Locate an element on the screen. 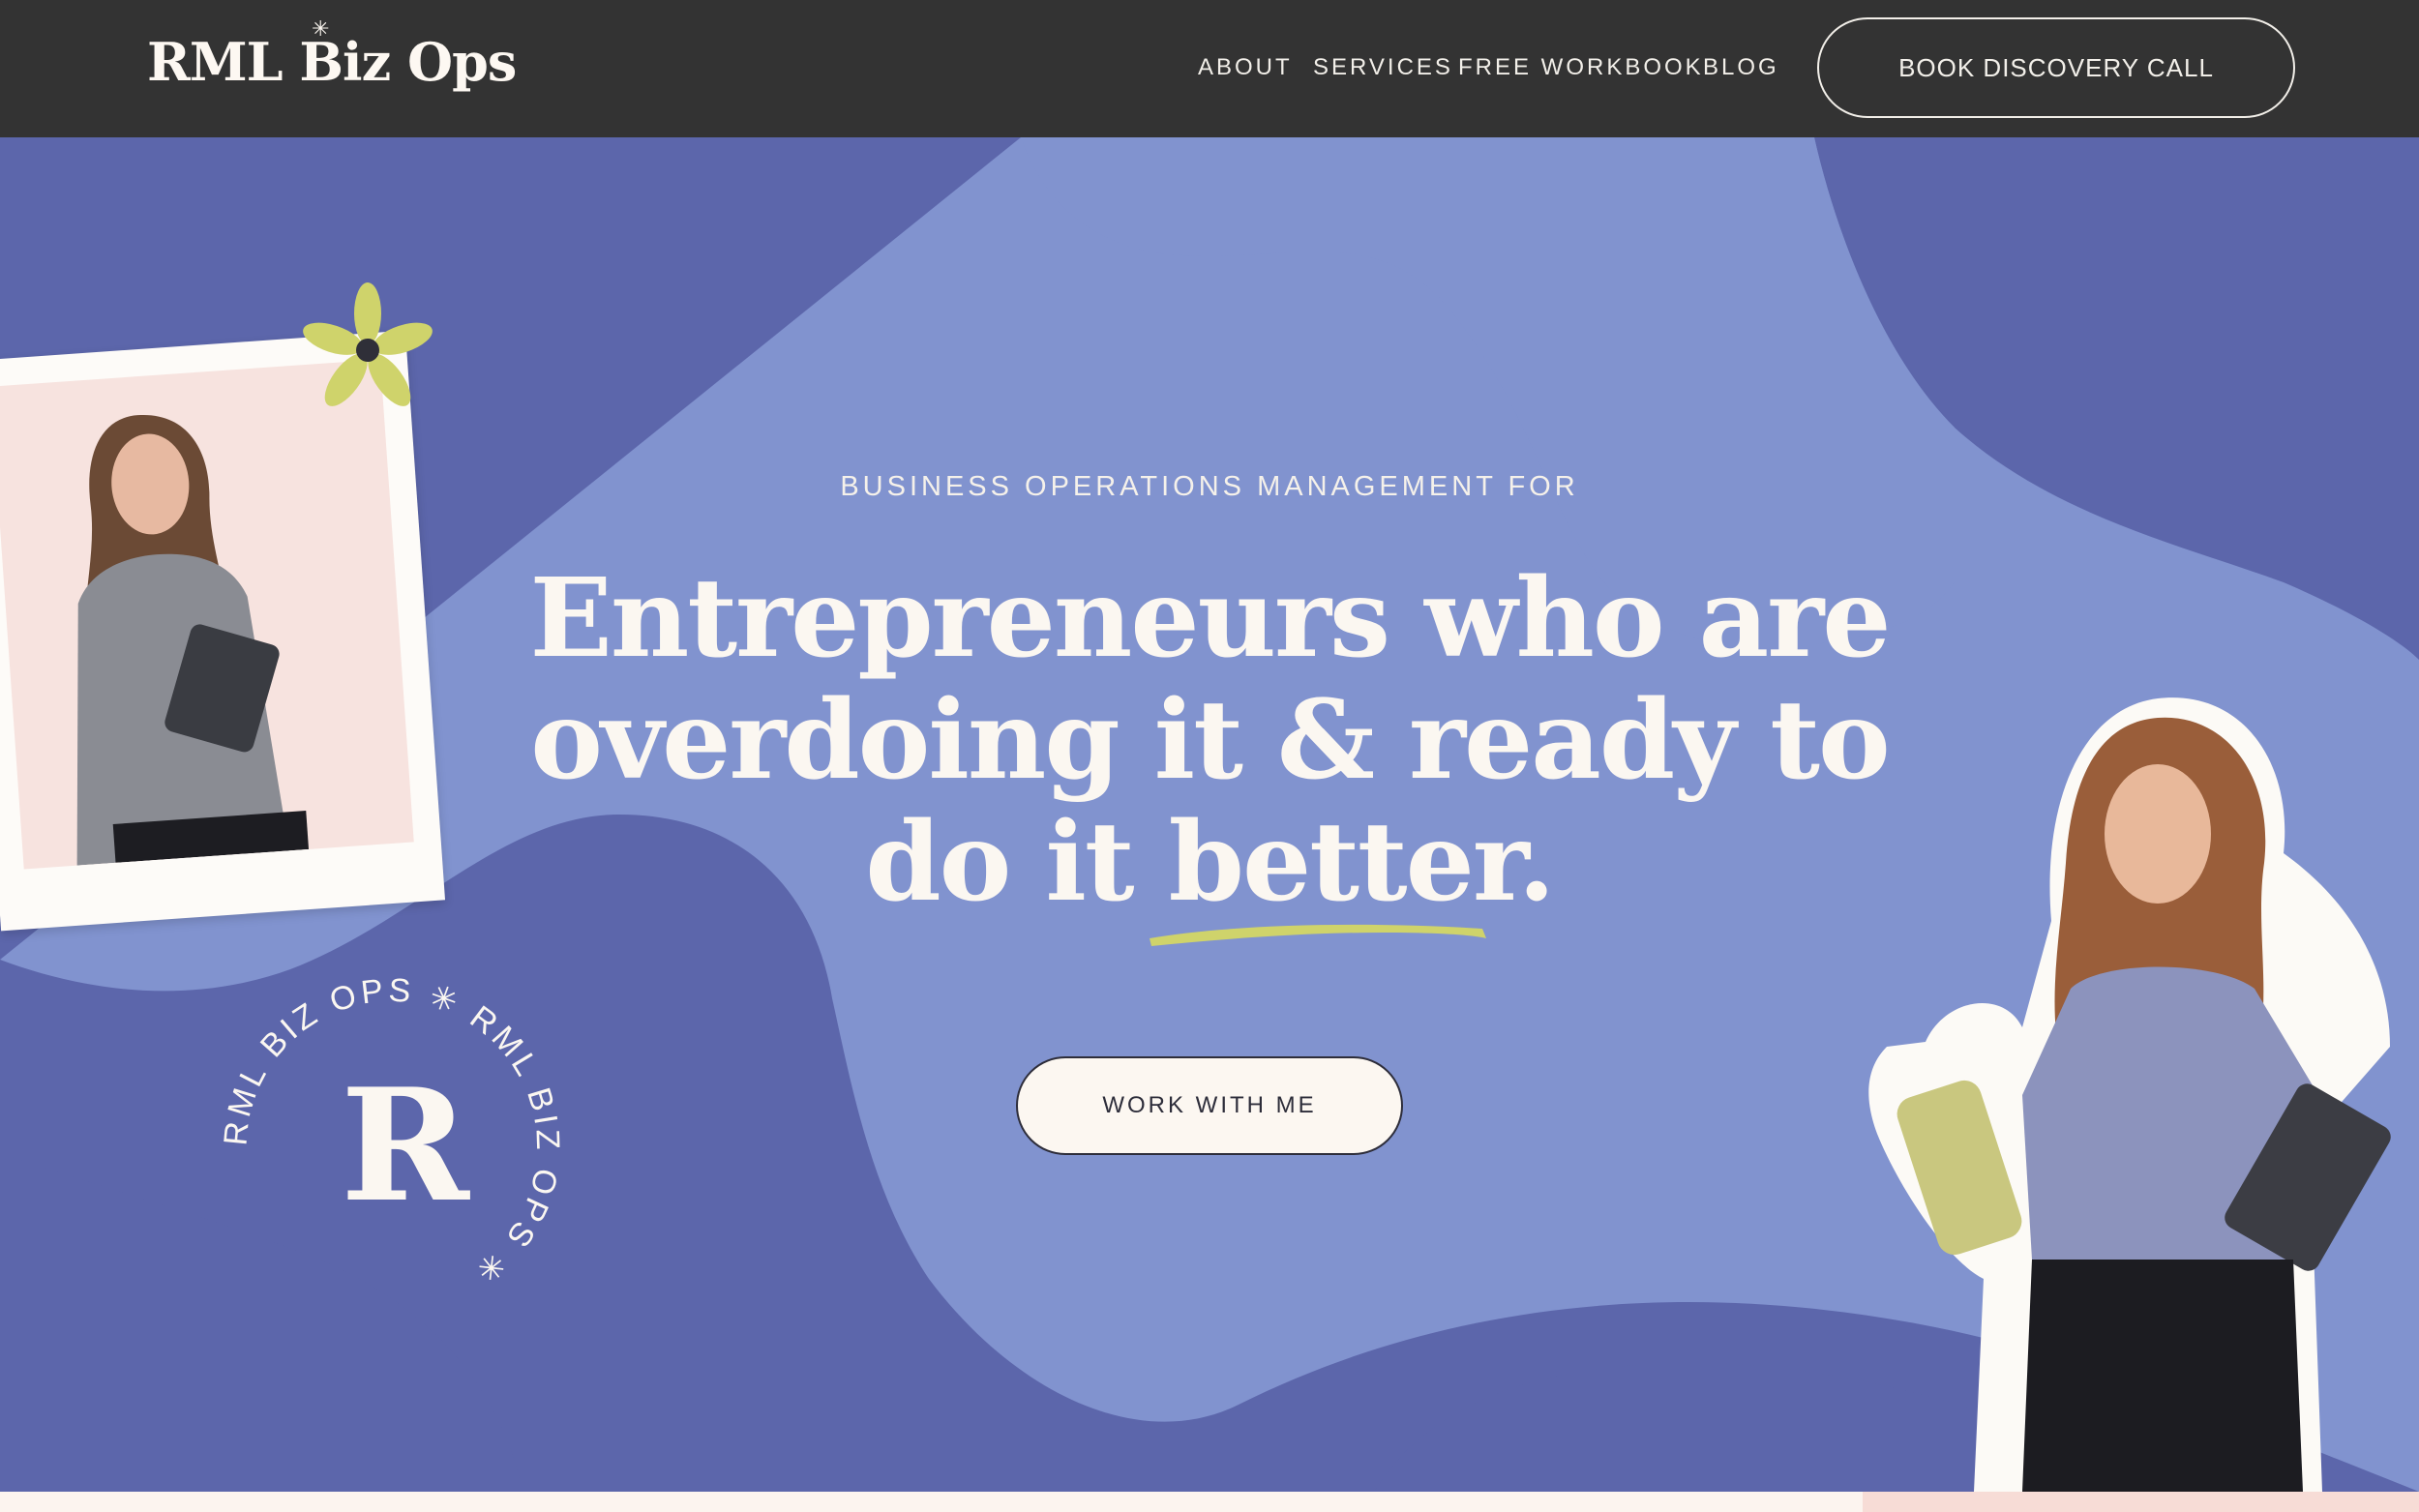  headline-line-2: overdoing it & ready to is located at coordinates (1210, 741).